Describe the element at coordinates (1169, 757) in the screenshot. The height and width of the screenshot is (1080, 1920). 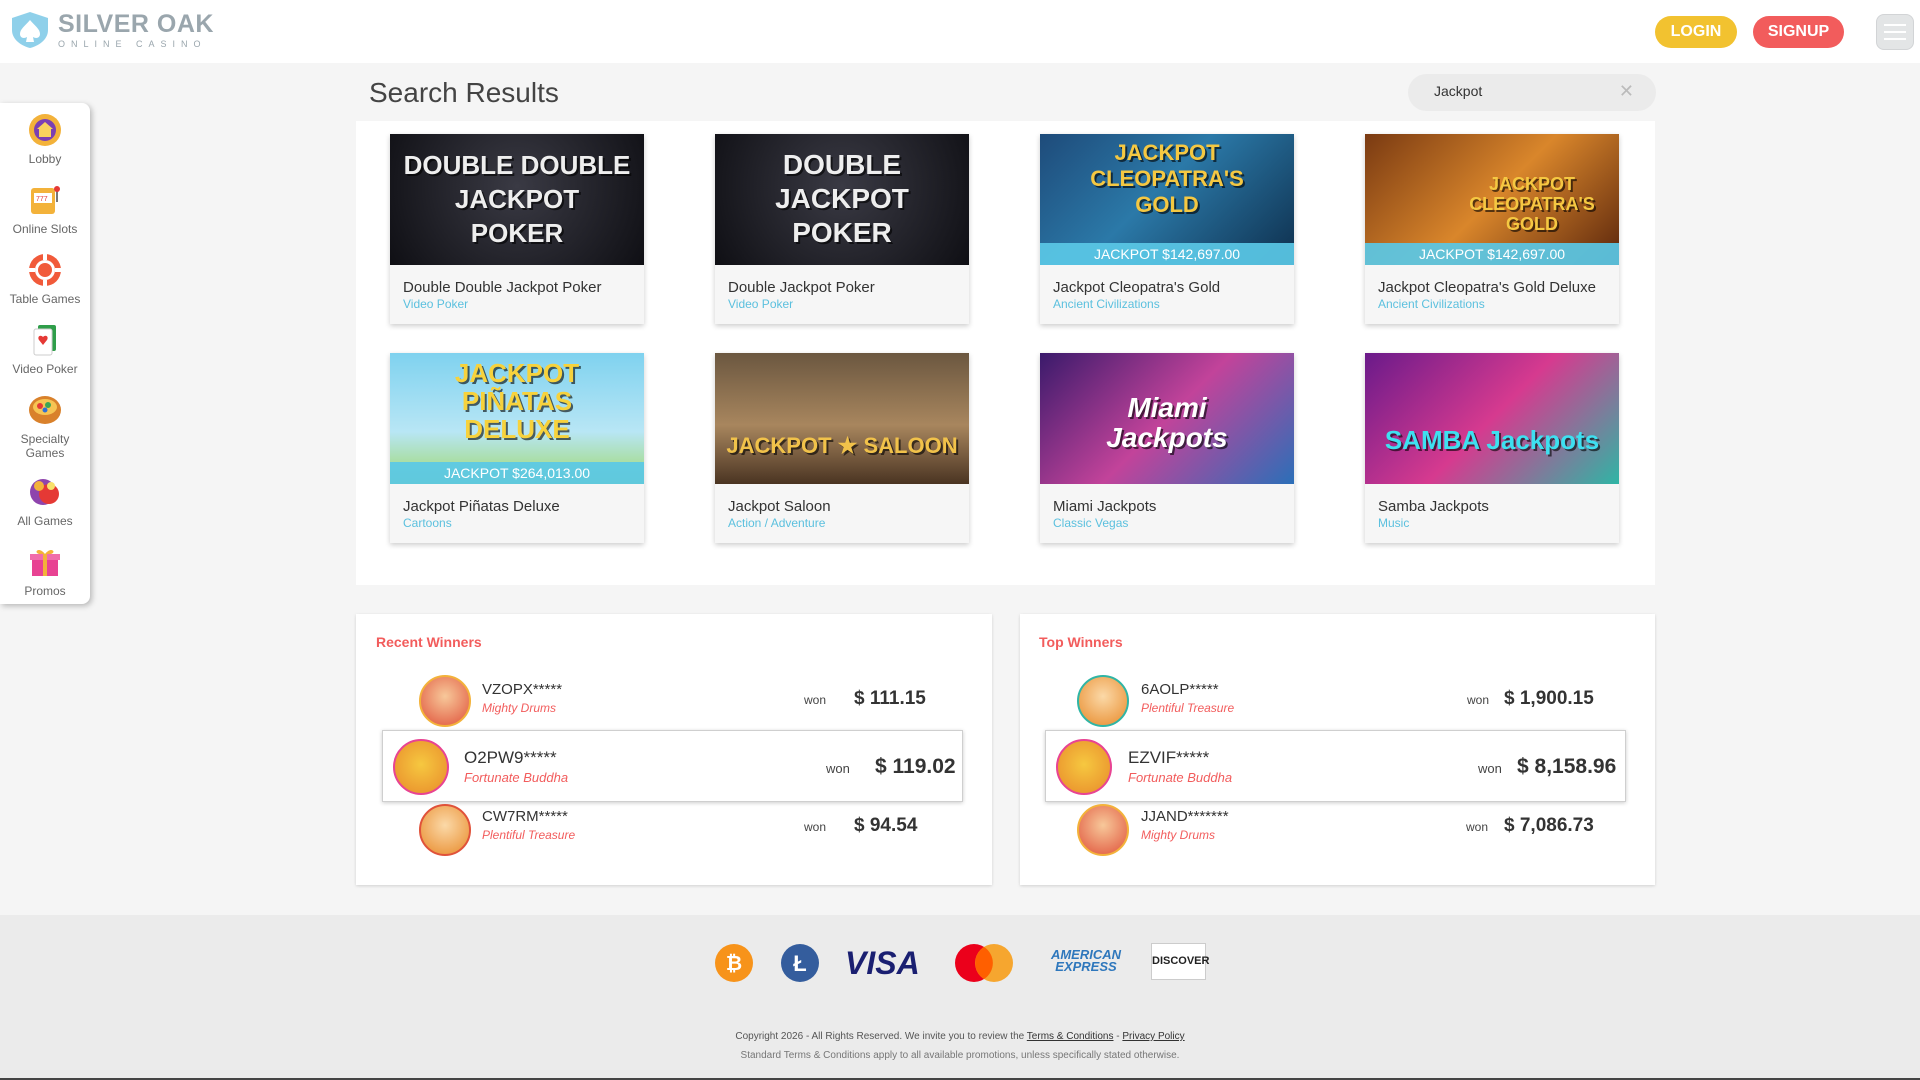
I see `winner-name: EZVIF*****` at that location.